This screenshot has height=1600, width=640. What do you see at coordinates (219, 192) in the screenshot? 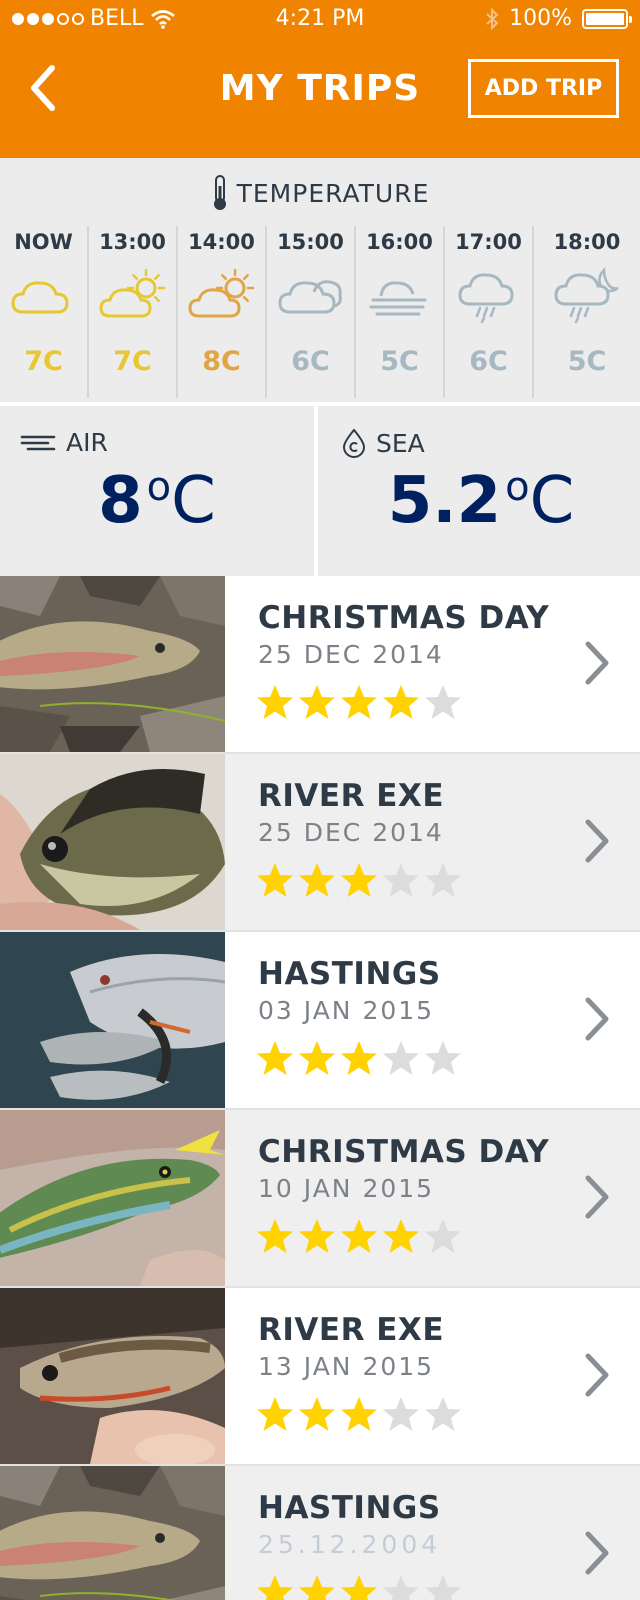
I see `thermometer-icon` at bounding box center [219, 192].